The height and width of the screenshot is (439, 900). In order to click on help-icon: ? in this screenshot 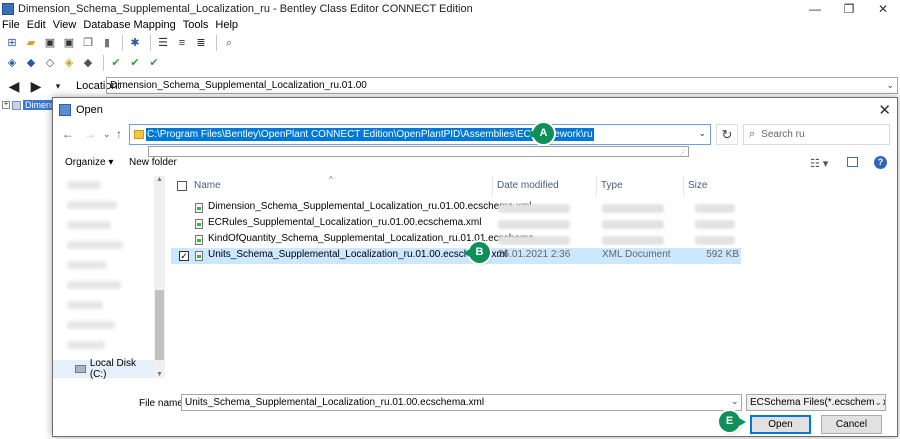, I will do `click(880, 162)`.